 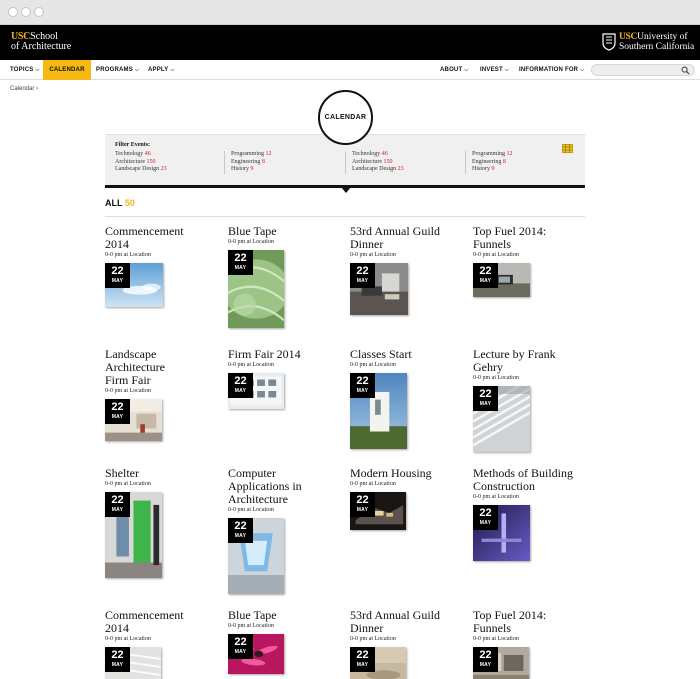 What do you see at coordinates (256, 556) in the screenshot?
I see `event-image-skylight-photo: 22 MAY` at bounding box center [256, 556].